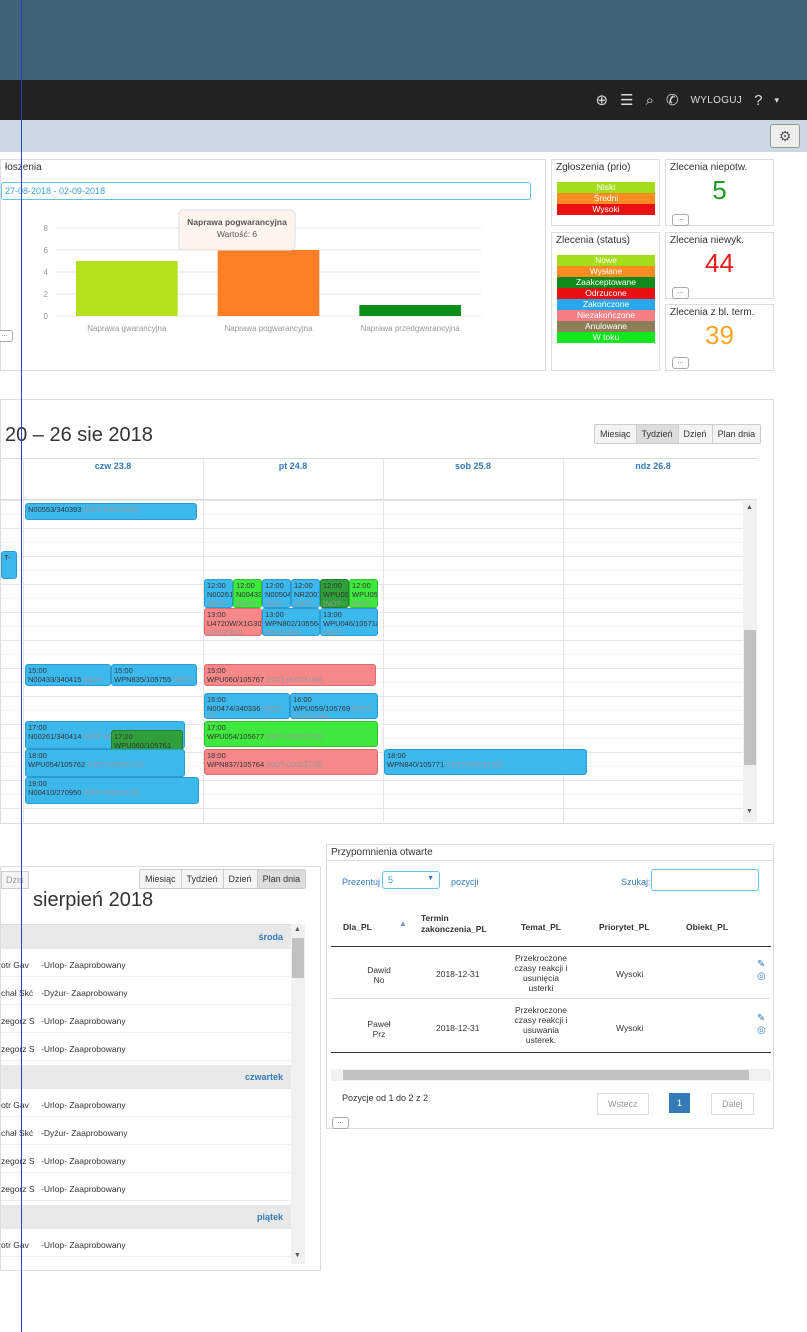  I want to click on calendar-view-switch: Miesiąc Tydzień Dzień Plan dnia, so click(678, 434).